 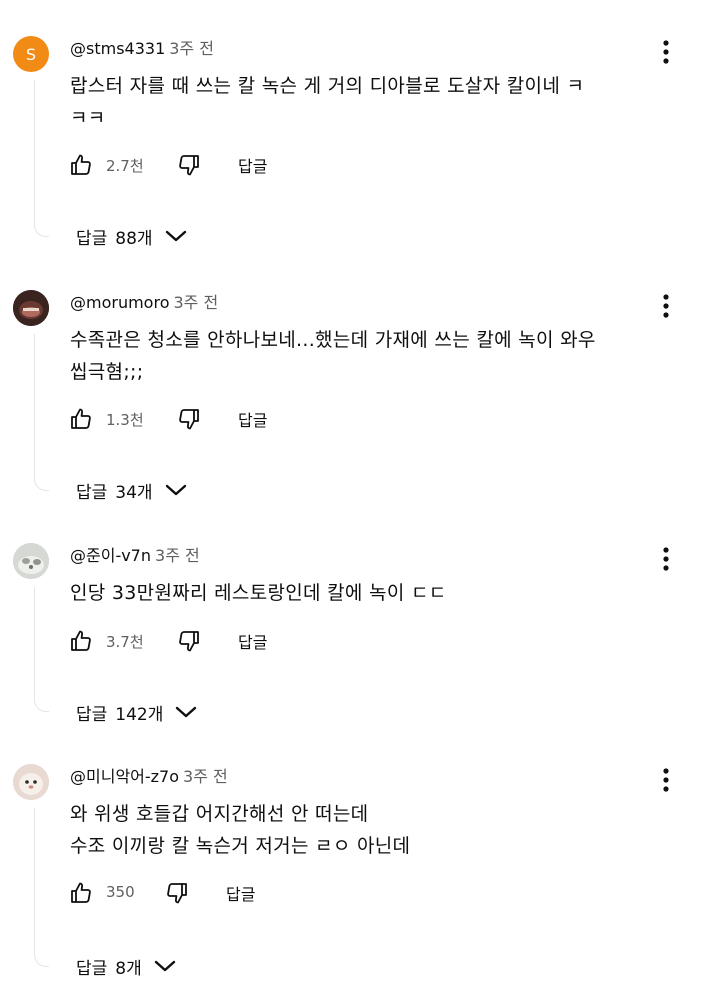 What do you see at coordinates (125, 642) in the screenshot?
I see `like-count: 3.7천` at bounding box center [125, 642].